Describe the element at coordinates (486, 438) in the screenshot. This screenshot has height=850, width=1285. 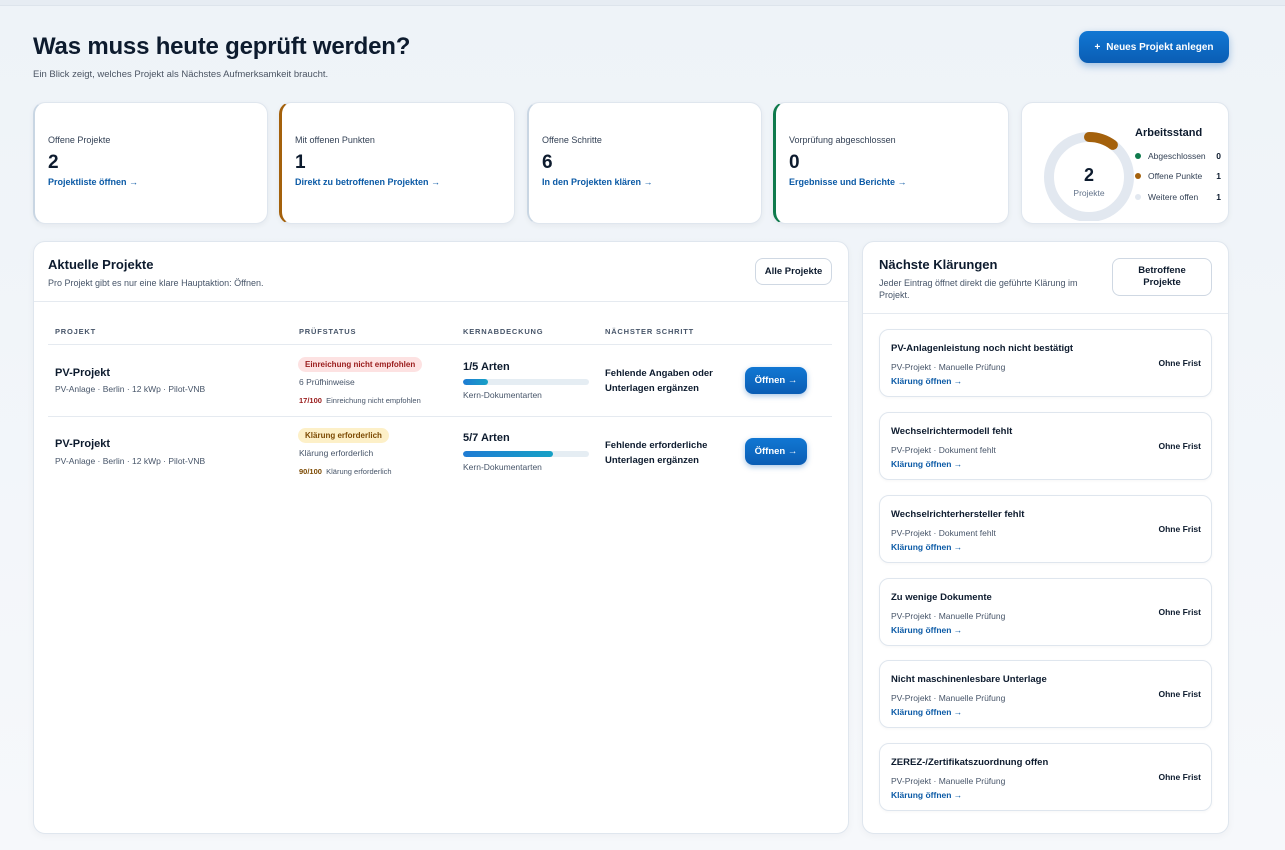
I see `coverage-value: 5/7 Arten` at that location.